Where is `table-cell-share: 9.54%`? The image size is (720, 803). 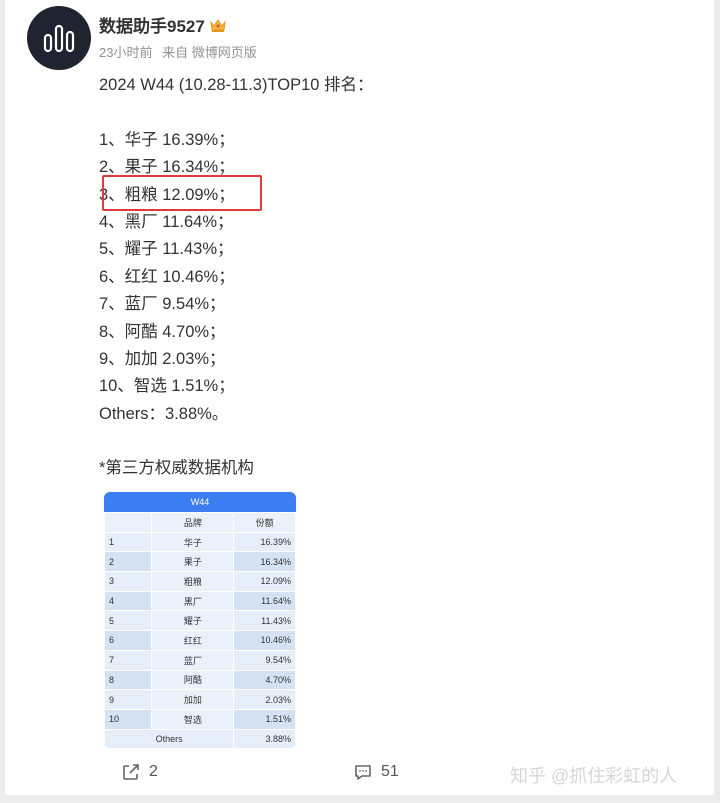 table-cell-share: 9.54% is located at coordinates (264, 660).